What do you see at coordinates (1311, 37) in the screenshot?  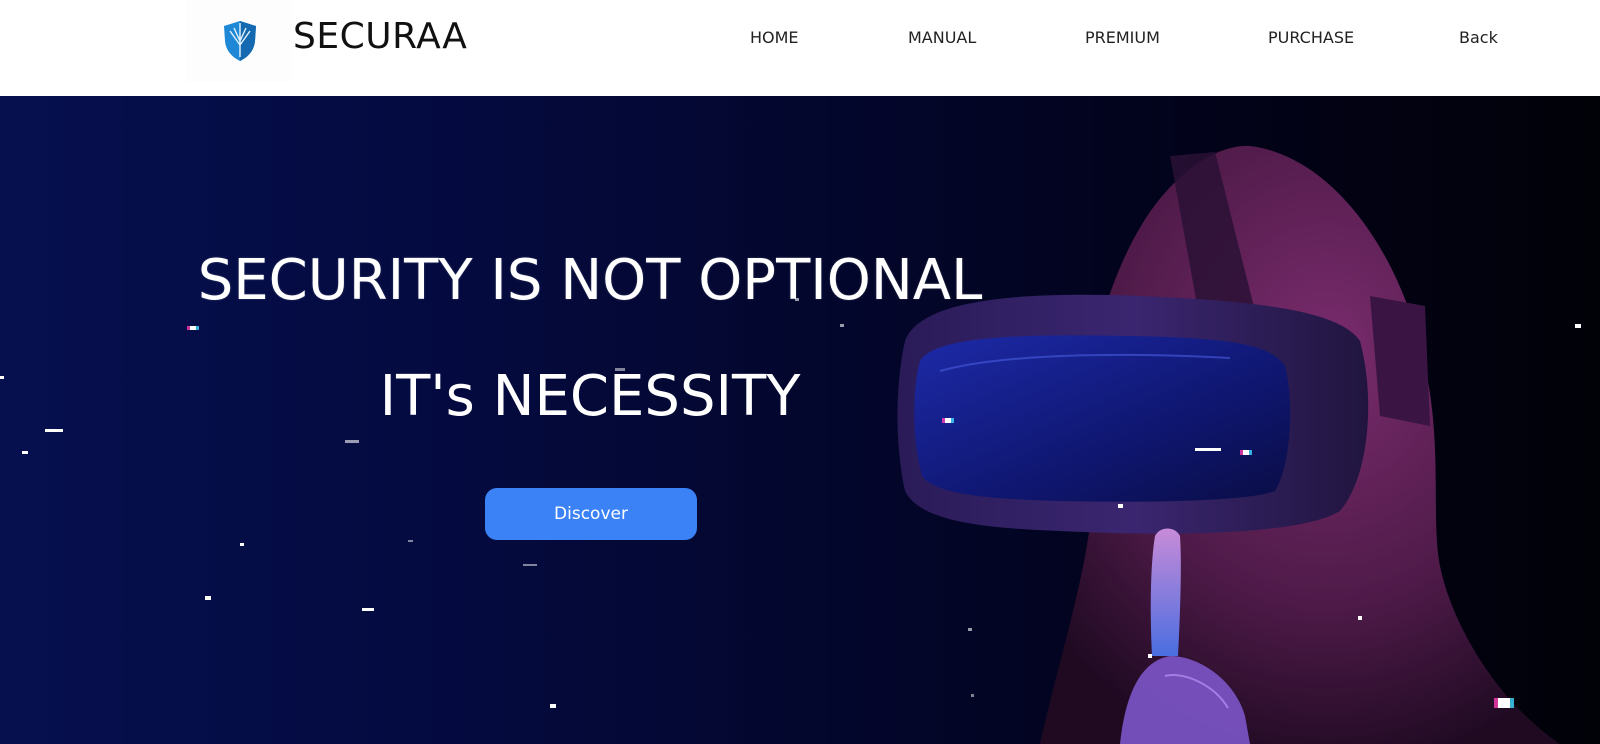 I see `nav-purchase: PURCHASE` at bounding box center [1311, 37].